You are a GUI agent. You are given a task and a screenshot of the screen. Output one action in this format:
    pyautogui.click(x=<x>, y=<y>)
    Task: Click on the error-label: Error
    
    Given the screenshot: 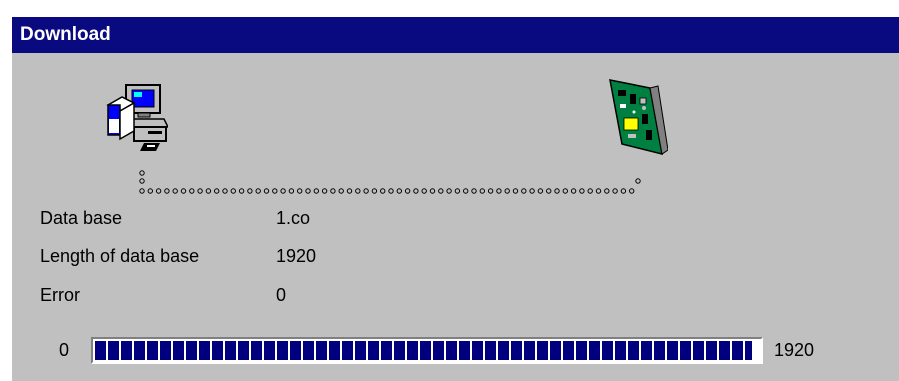 What is the action you would take?
    pyautogui.click(x=60, y=295)
    